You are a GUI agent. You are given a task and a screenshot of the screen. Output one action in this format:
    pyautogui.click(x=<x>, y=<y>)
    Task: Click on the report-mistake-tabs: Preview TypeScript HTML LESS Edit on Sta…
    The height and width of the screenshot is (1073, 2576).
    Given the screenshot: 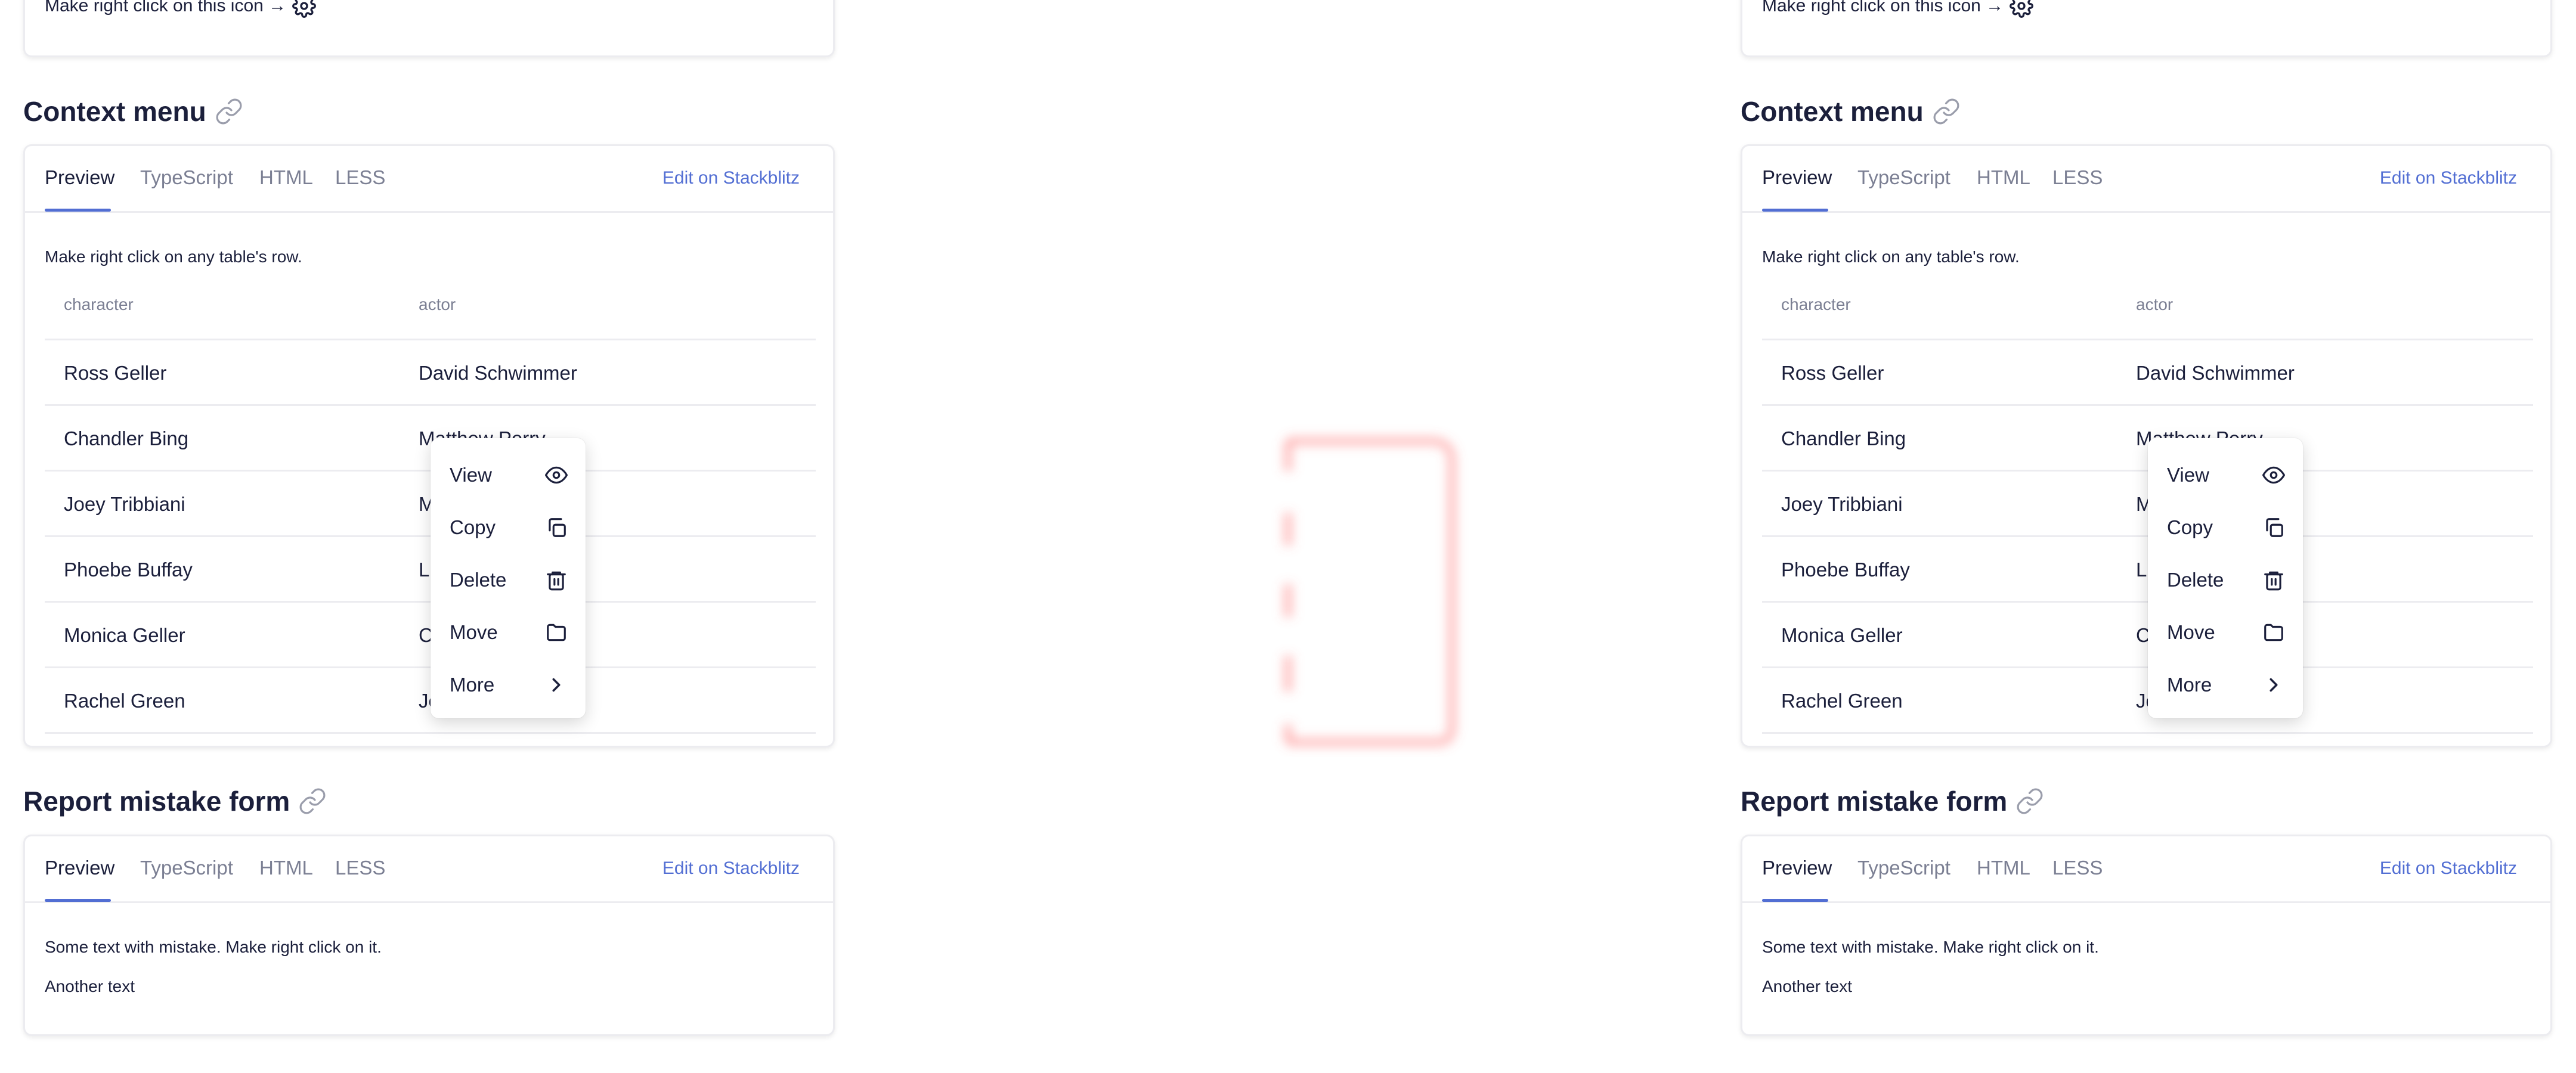 What is the action you would take?
    pyautogui.click(x=2146, y=869)
    